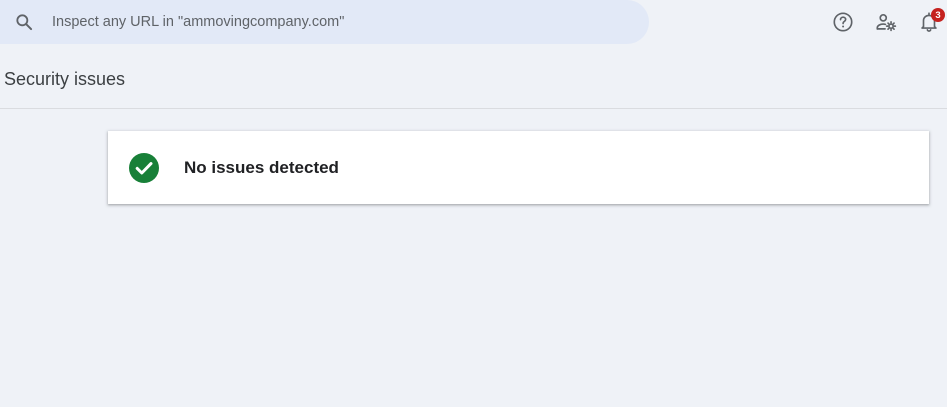 This screenshot has height=407, width=947. What do you see at coordinates (886, 22) in the screenshot?
I see `user-settings-icon` at bounding box center [886, 22].